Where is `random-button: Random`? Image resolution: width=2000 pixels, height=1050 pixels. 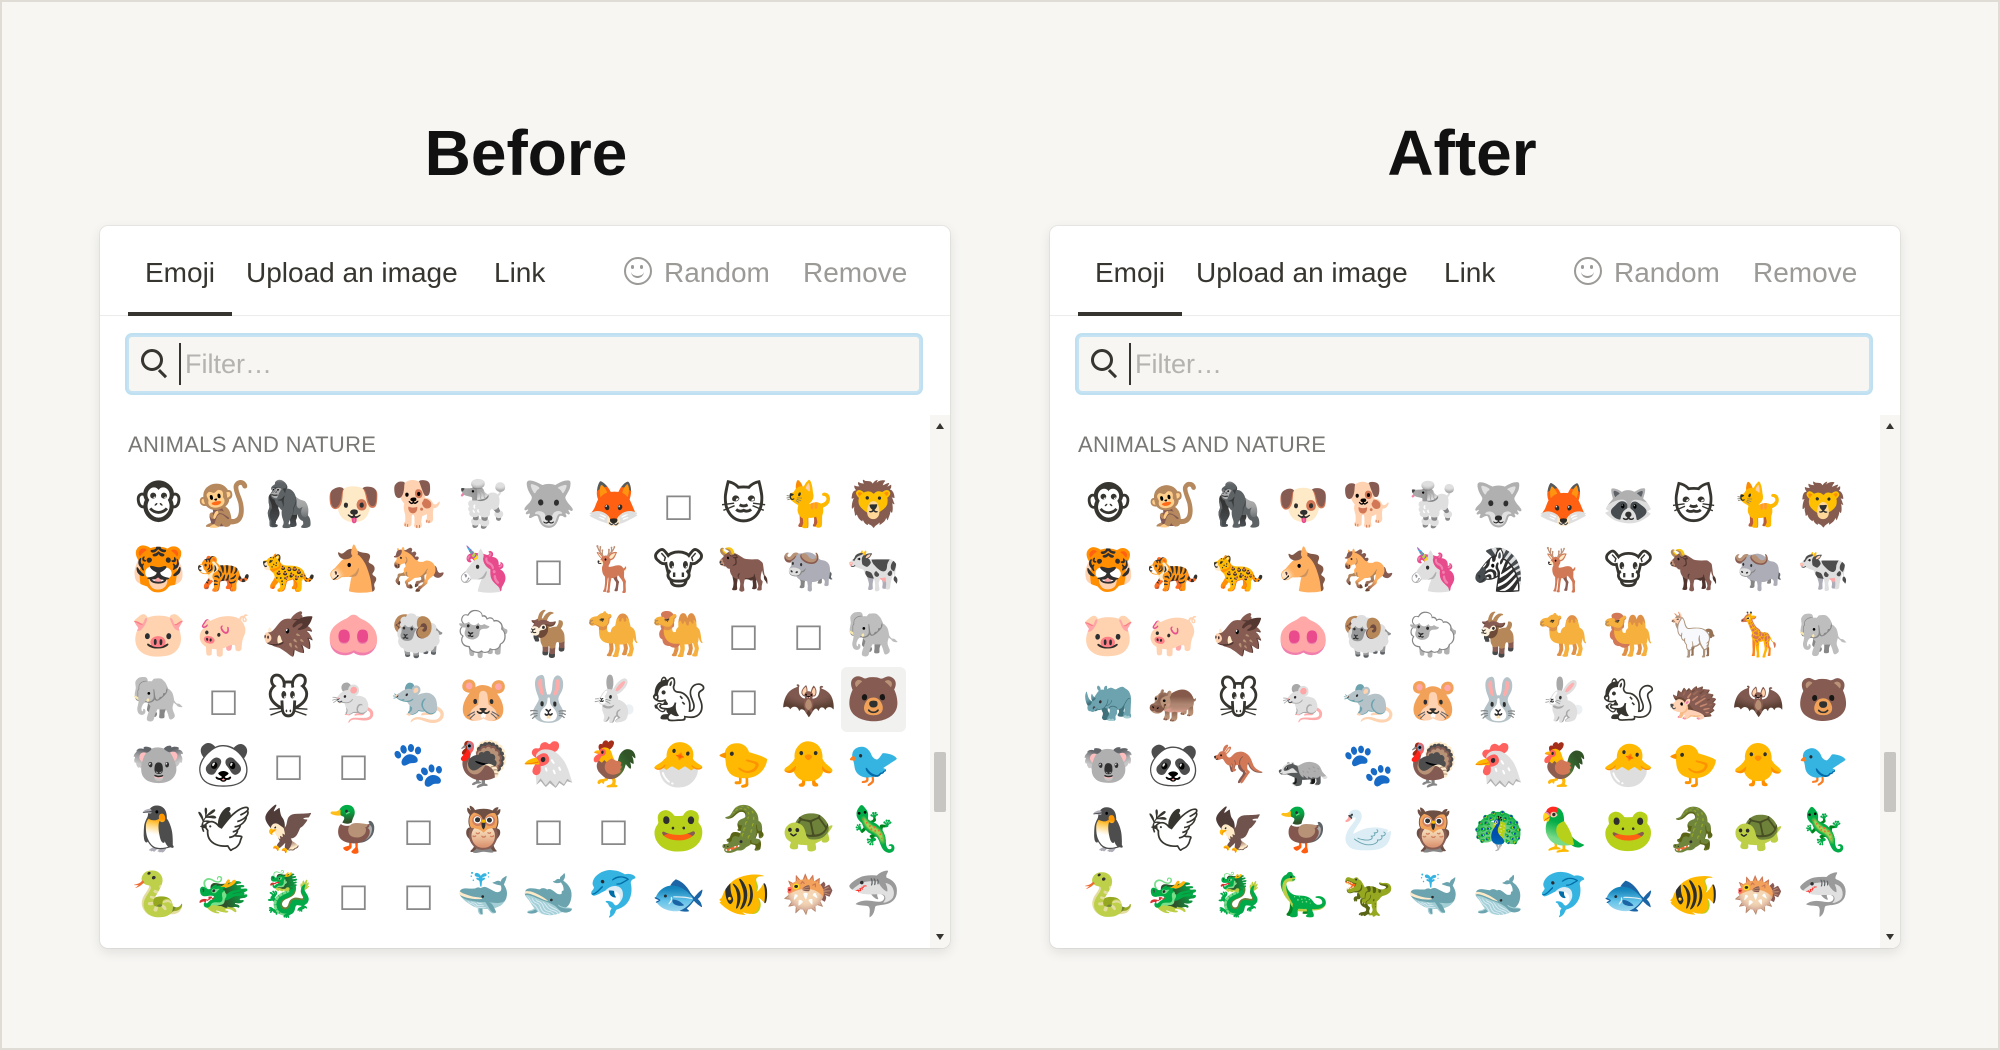
random-button: Random is located at coordinates (1647, 270).